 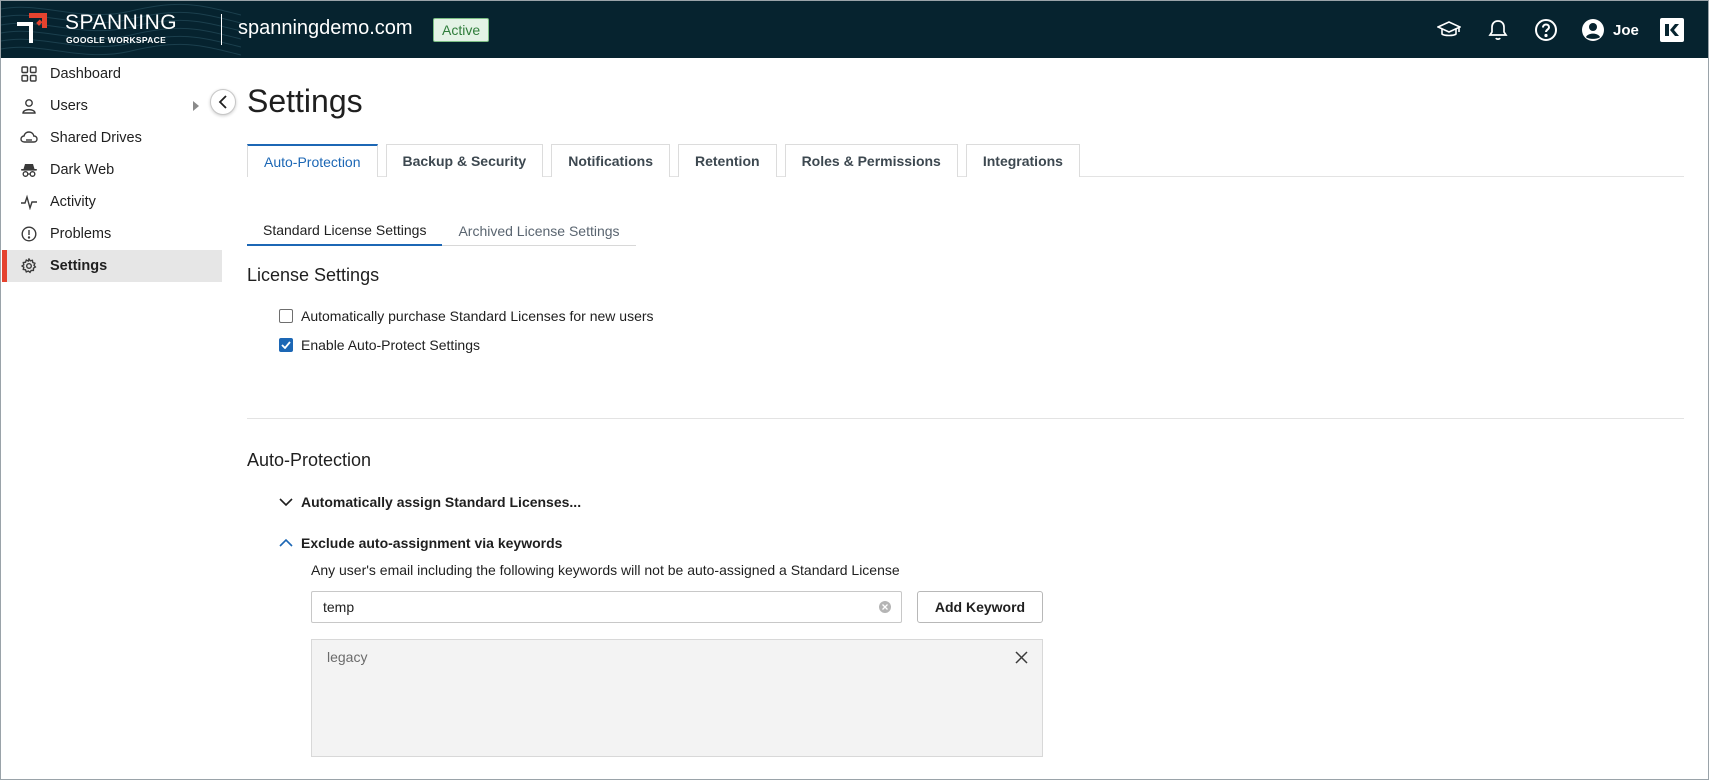 I want to click on spy-icon, so click(x=29, y=170).